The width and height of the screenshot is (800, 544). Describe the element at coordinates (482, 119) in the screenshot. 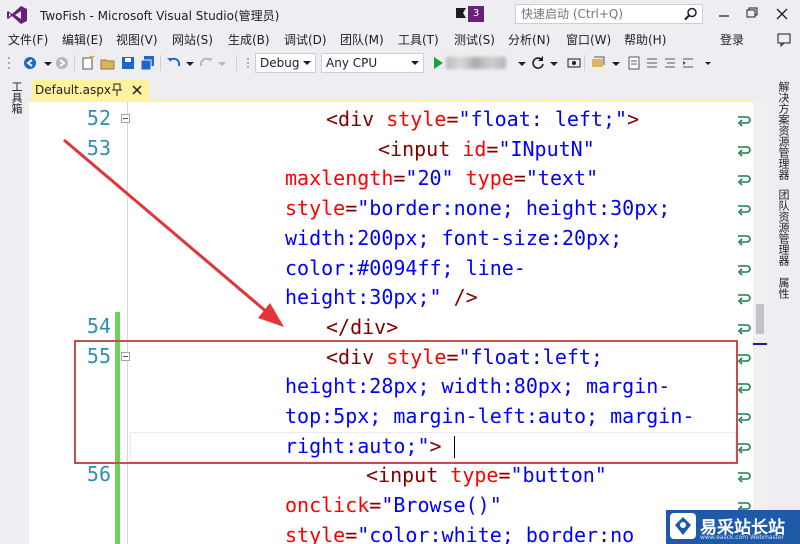

I see `code-line: <div style="float: left;">` at that location.